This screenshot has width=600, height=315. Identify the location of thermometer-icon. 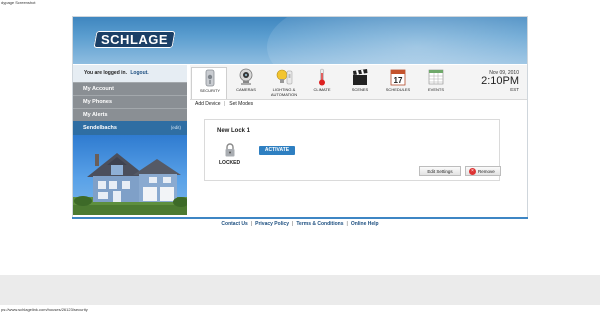
(322, 77).